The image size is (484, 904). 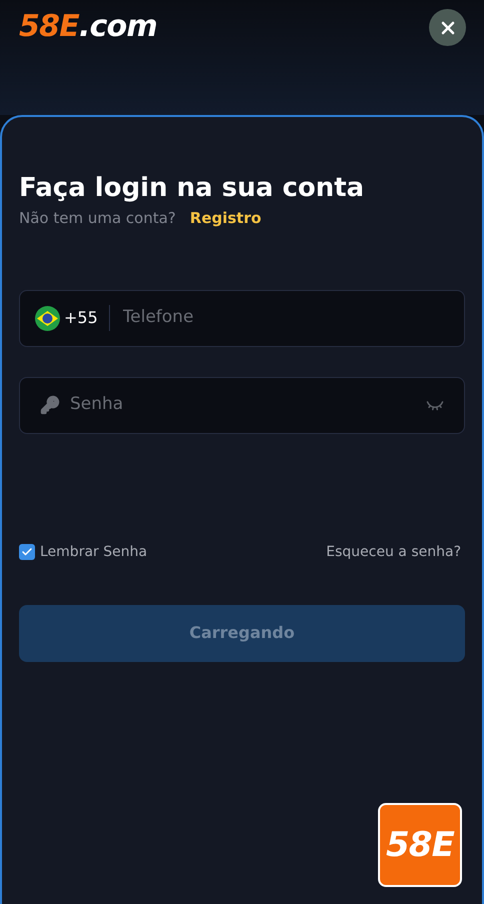 I want to click on phone-field: +55 Telefone, so click(x=242, y=318).